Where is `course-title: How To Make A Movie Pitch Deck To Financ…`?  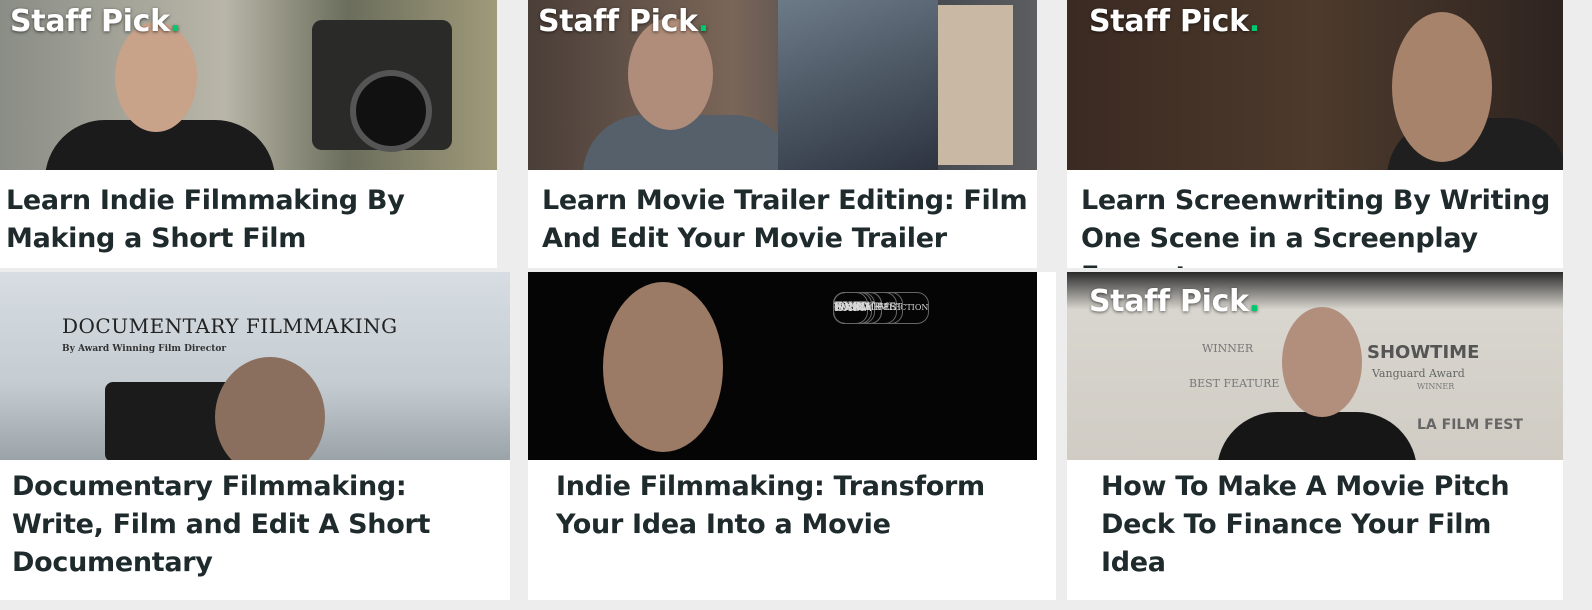 course-title: How To Make A Movie Pitch Deck To Financ… is located at coordinates (1329, 525).